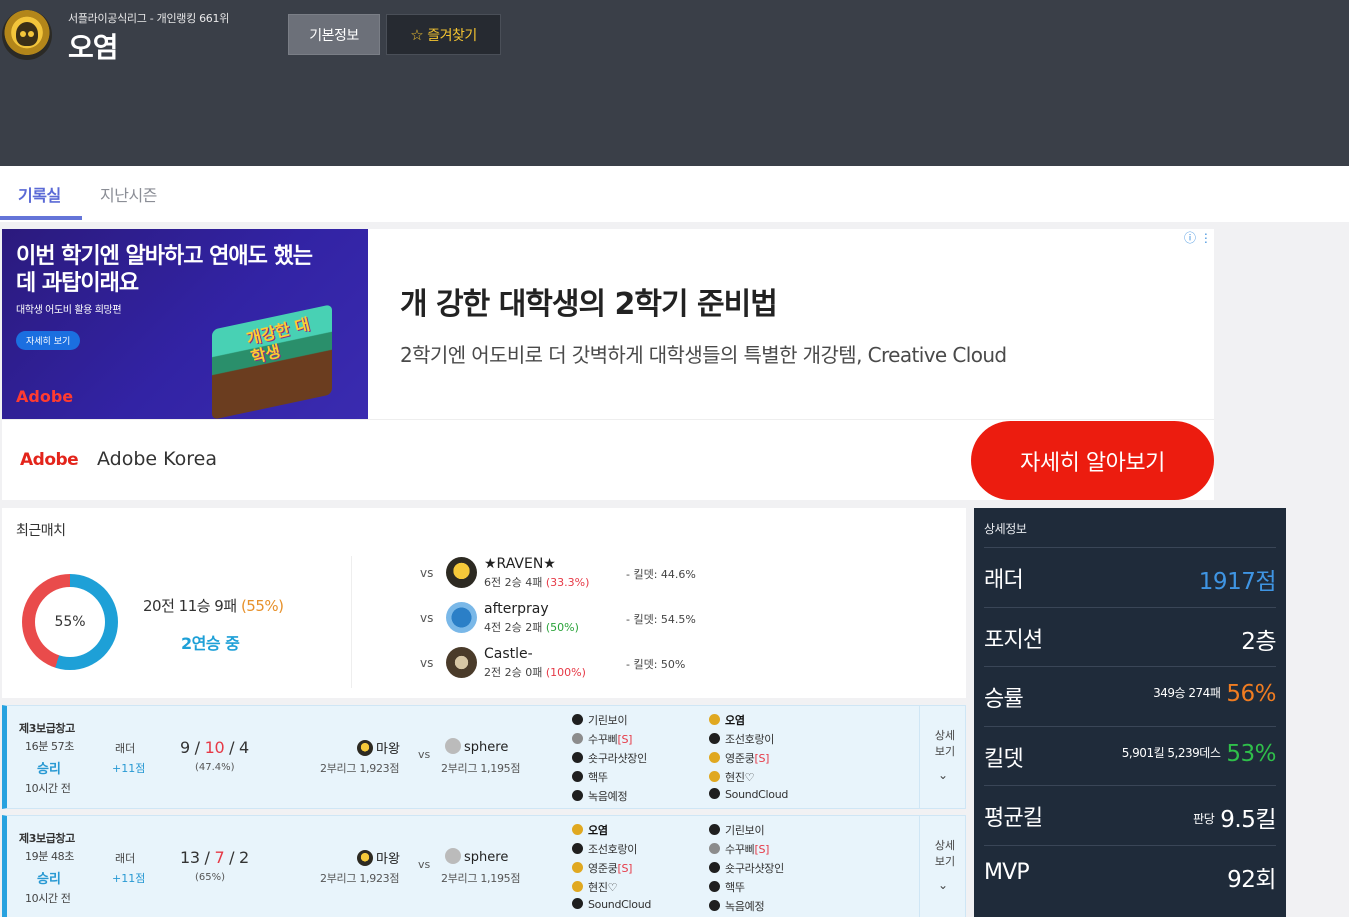 Image resolution: width=1349 pixels, height=917 pixels. Describe the element at coordinates (508, 654) in the screenshot. I see `opponent-name: Castle-` at that location.